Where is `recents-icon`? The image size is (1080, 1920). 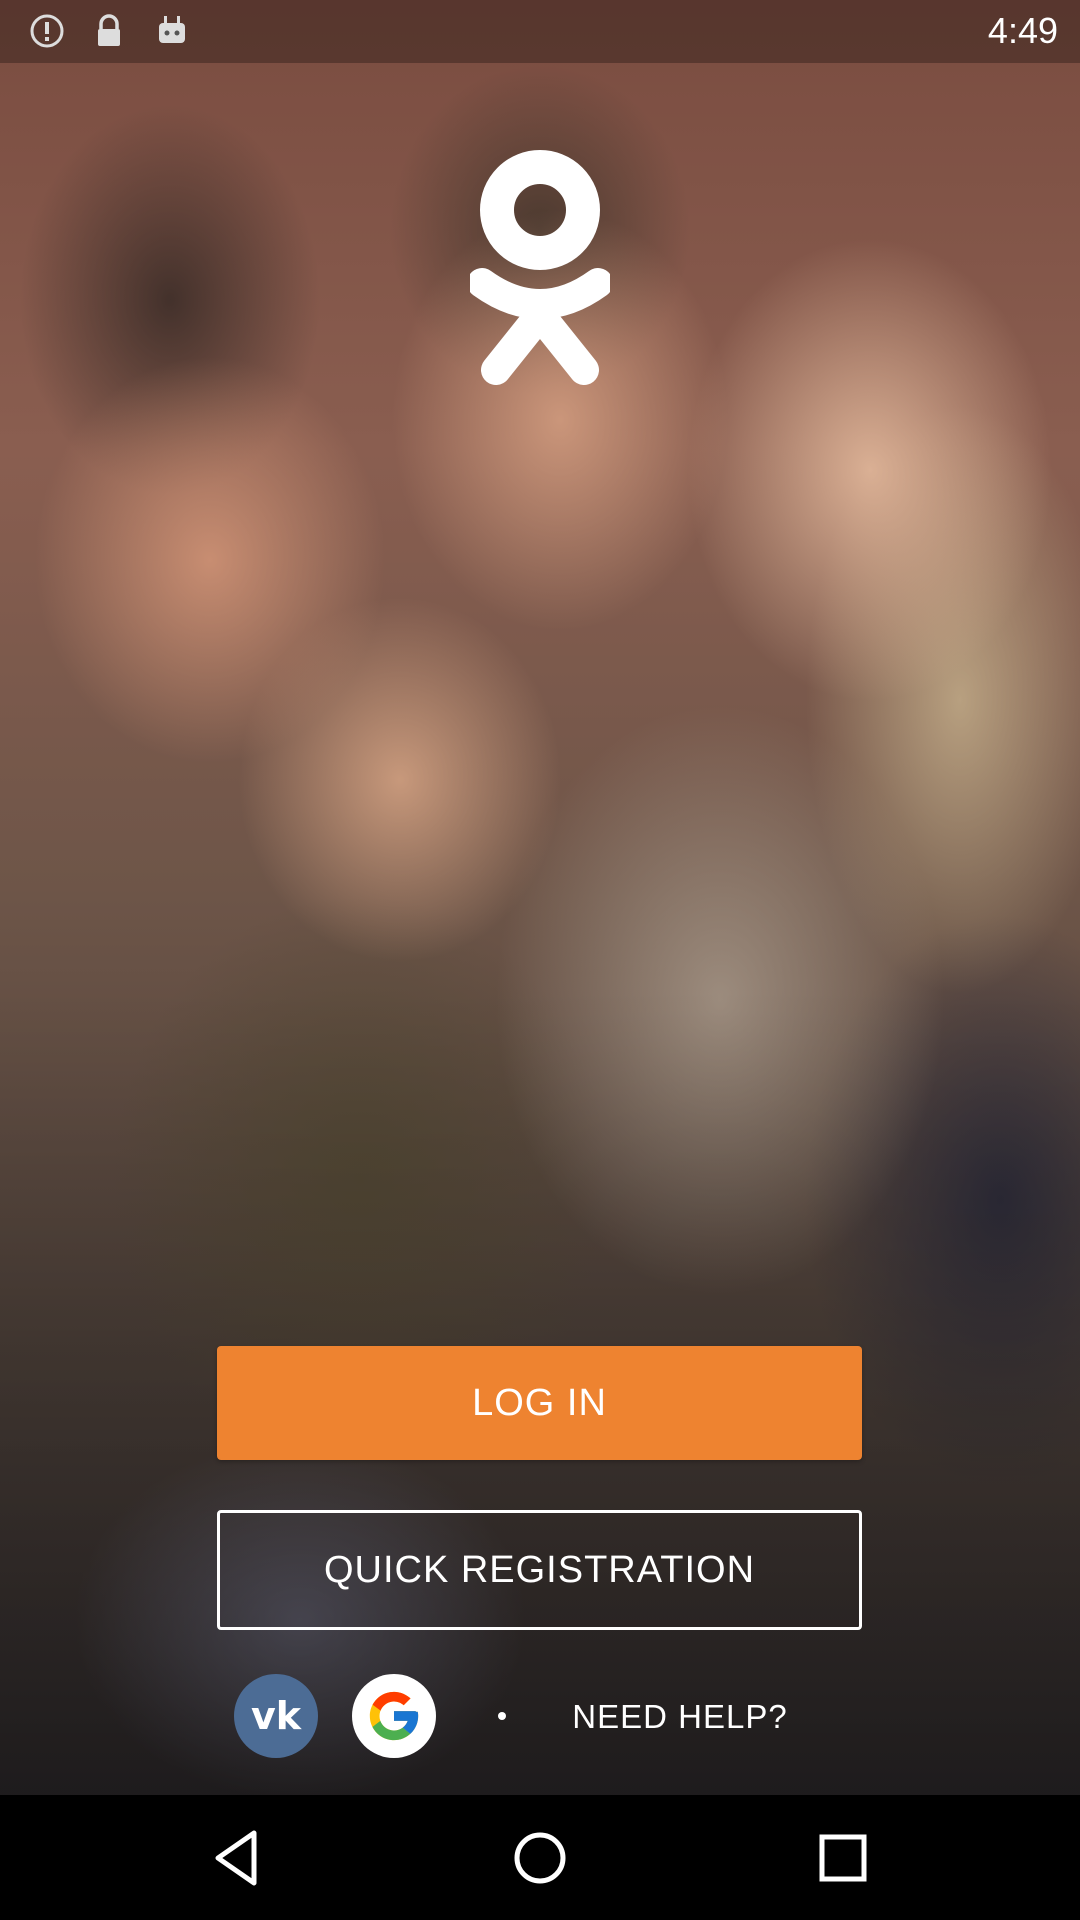
recents-icon is located at coordinates (843, 1858).